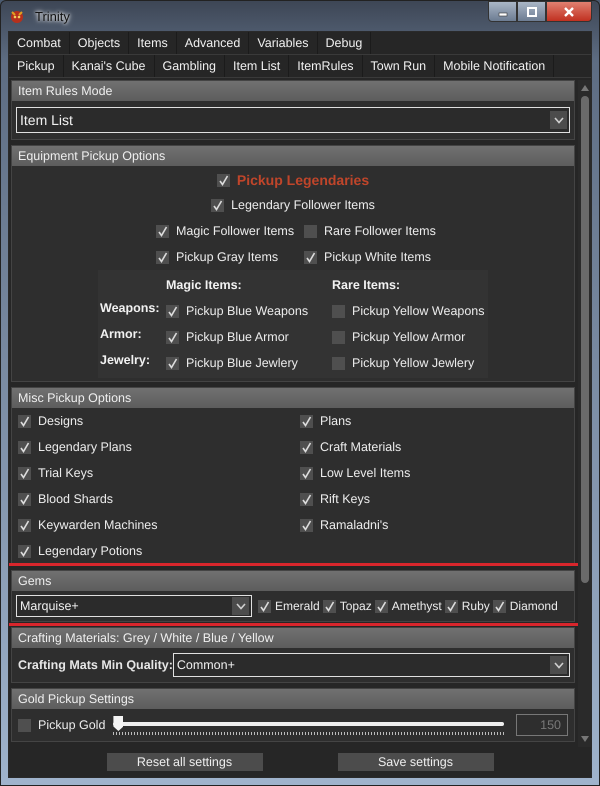 Image resolution: width=600 pixels, height=786 pixels. I want to click on maximize-button, so click(531, 11).